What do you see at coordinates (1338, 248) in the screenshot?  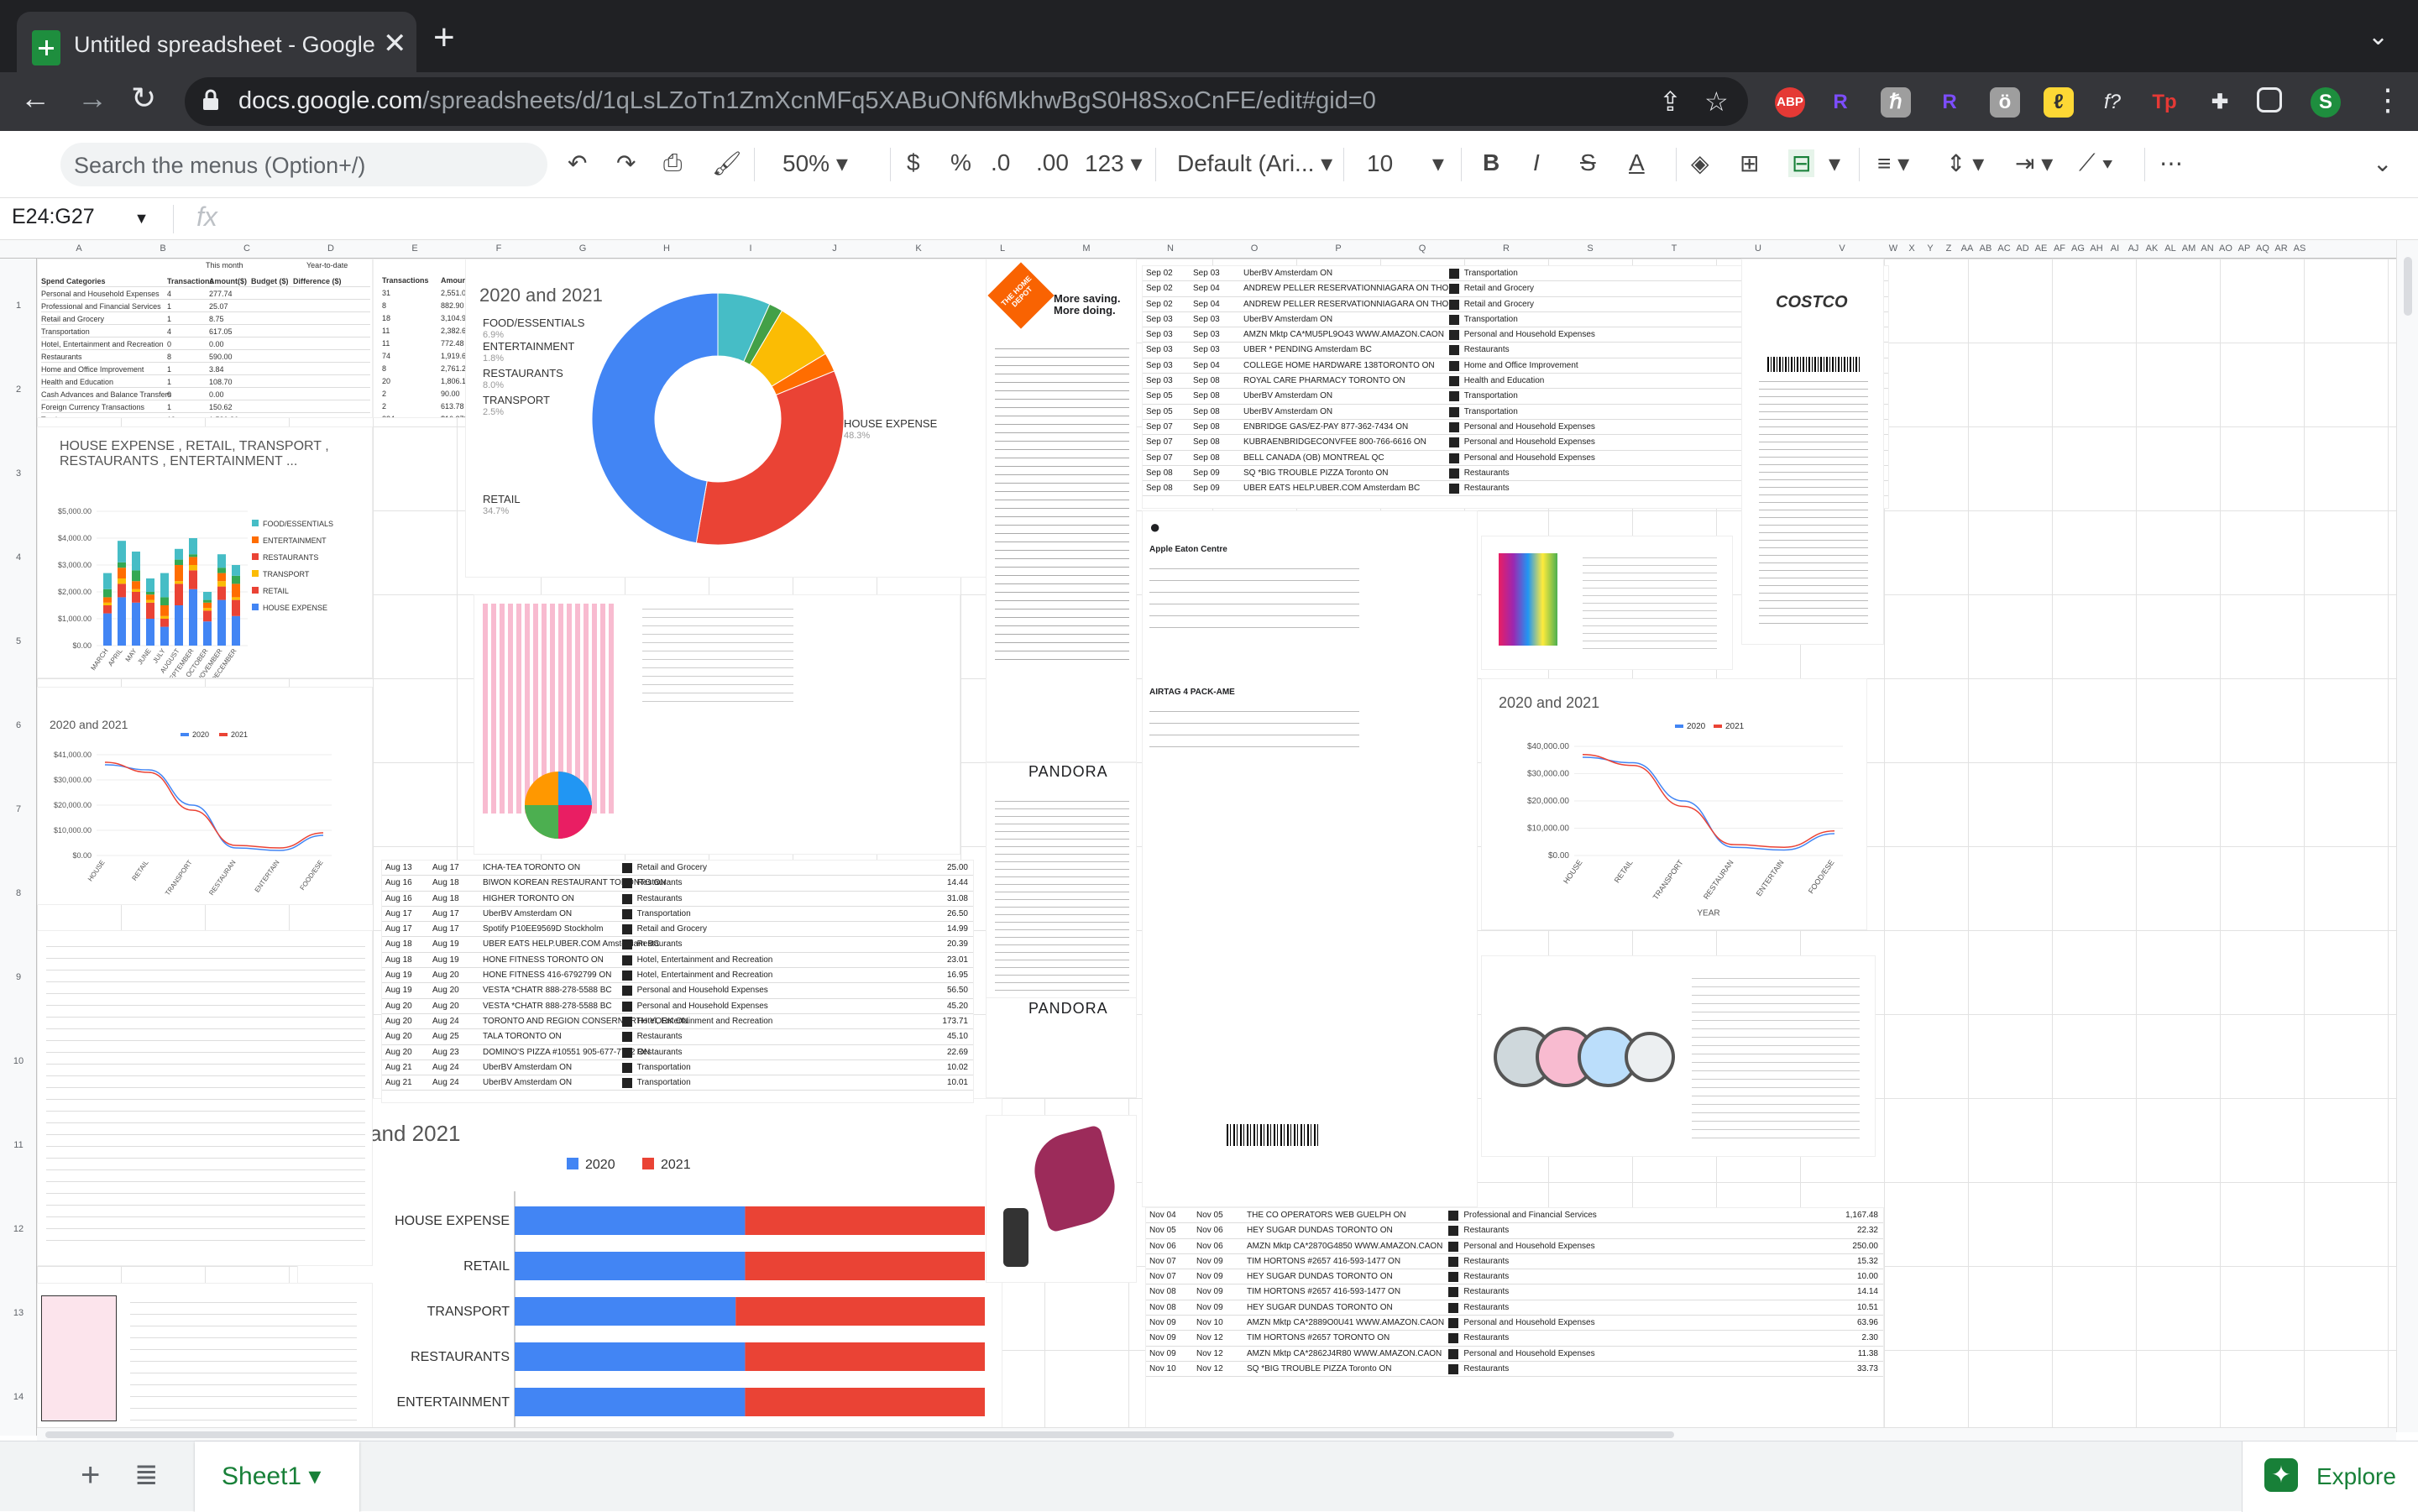 I see `column-header: P` at bounding box center [1338, 248].